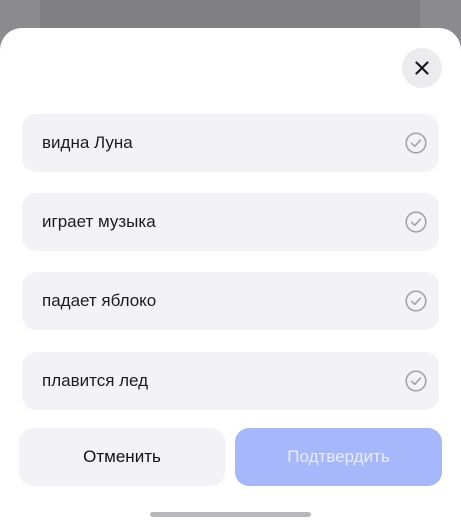 This screenshot has width=461, height=524. I want to click on confirm-button: Подтвердить, so click(338, 457).